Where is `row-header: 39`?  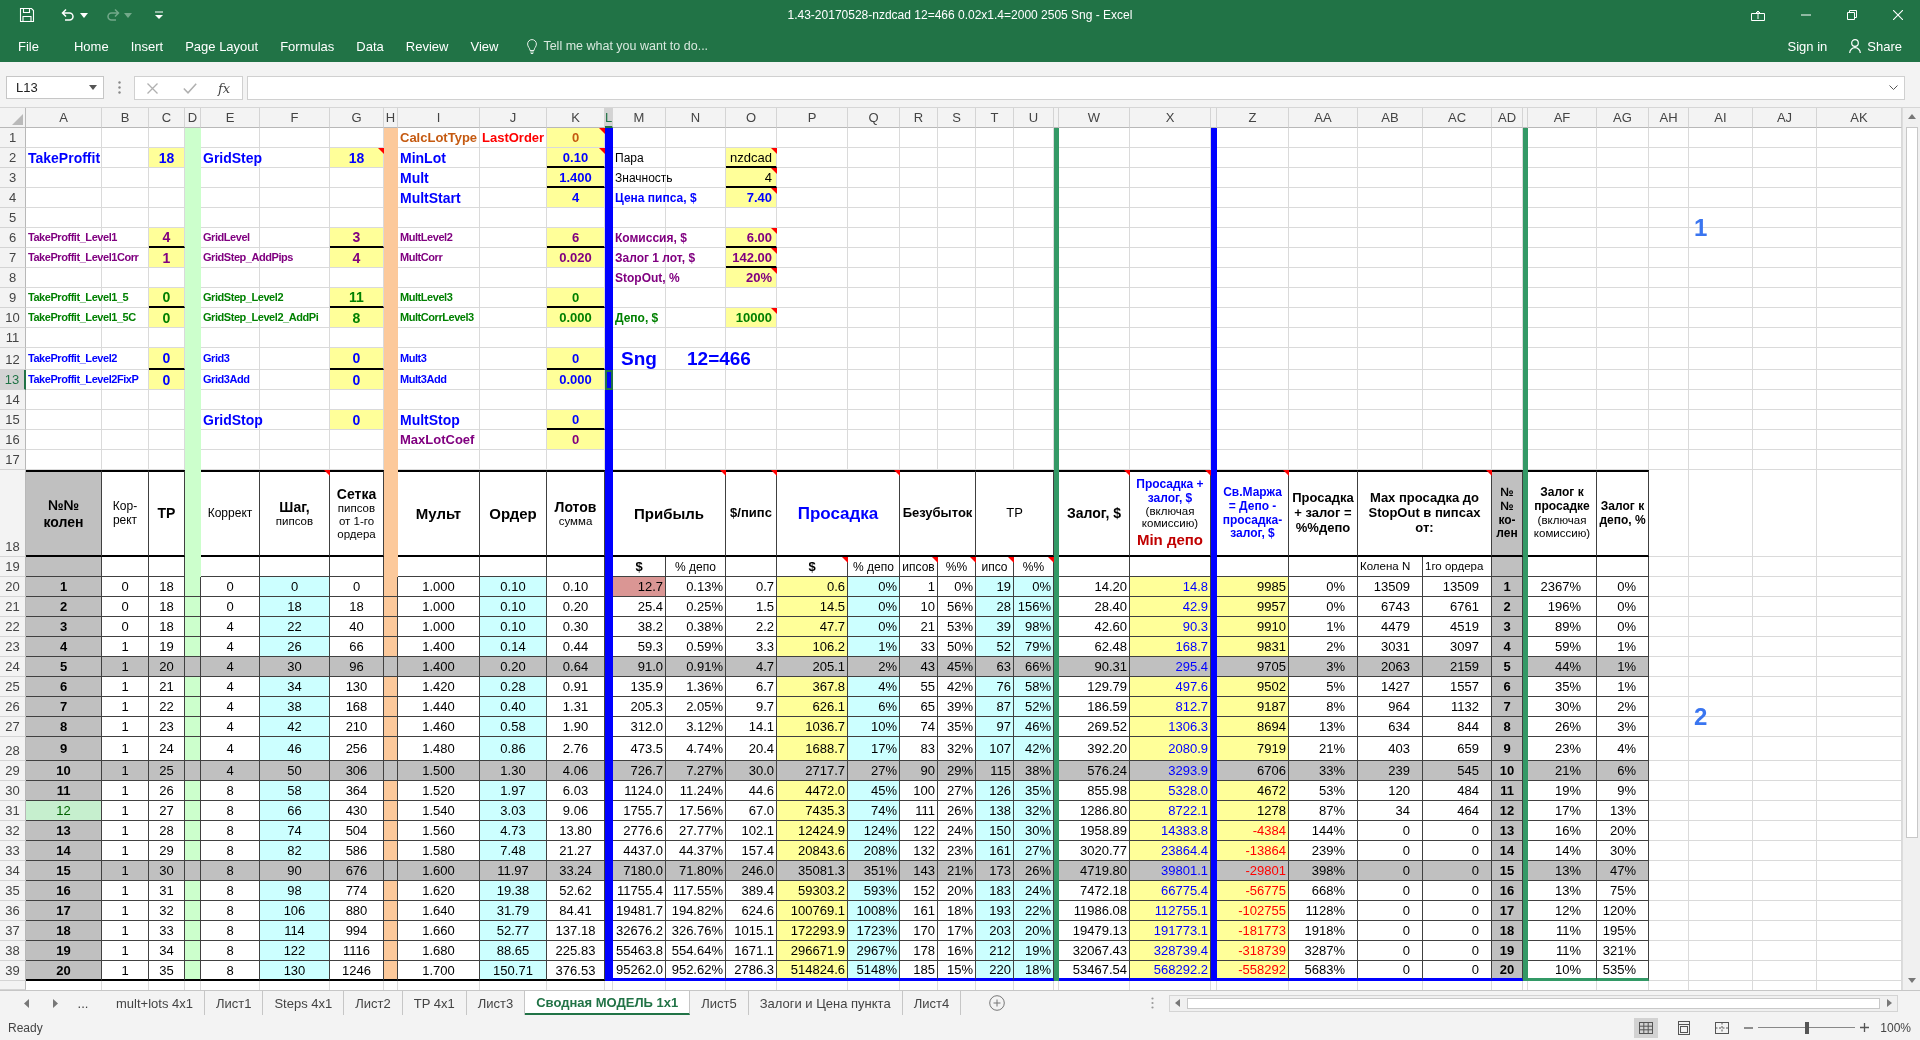 row-header: 39 is located at coordinates (13, 971).